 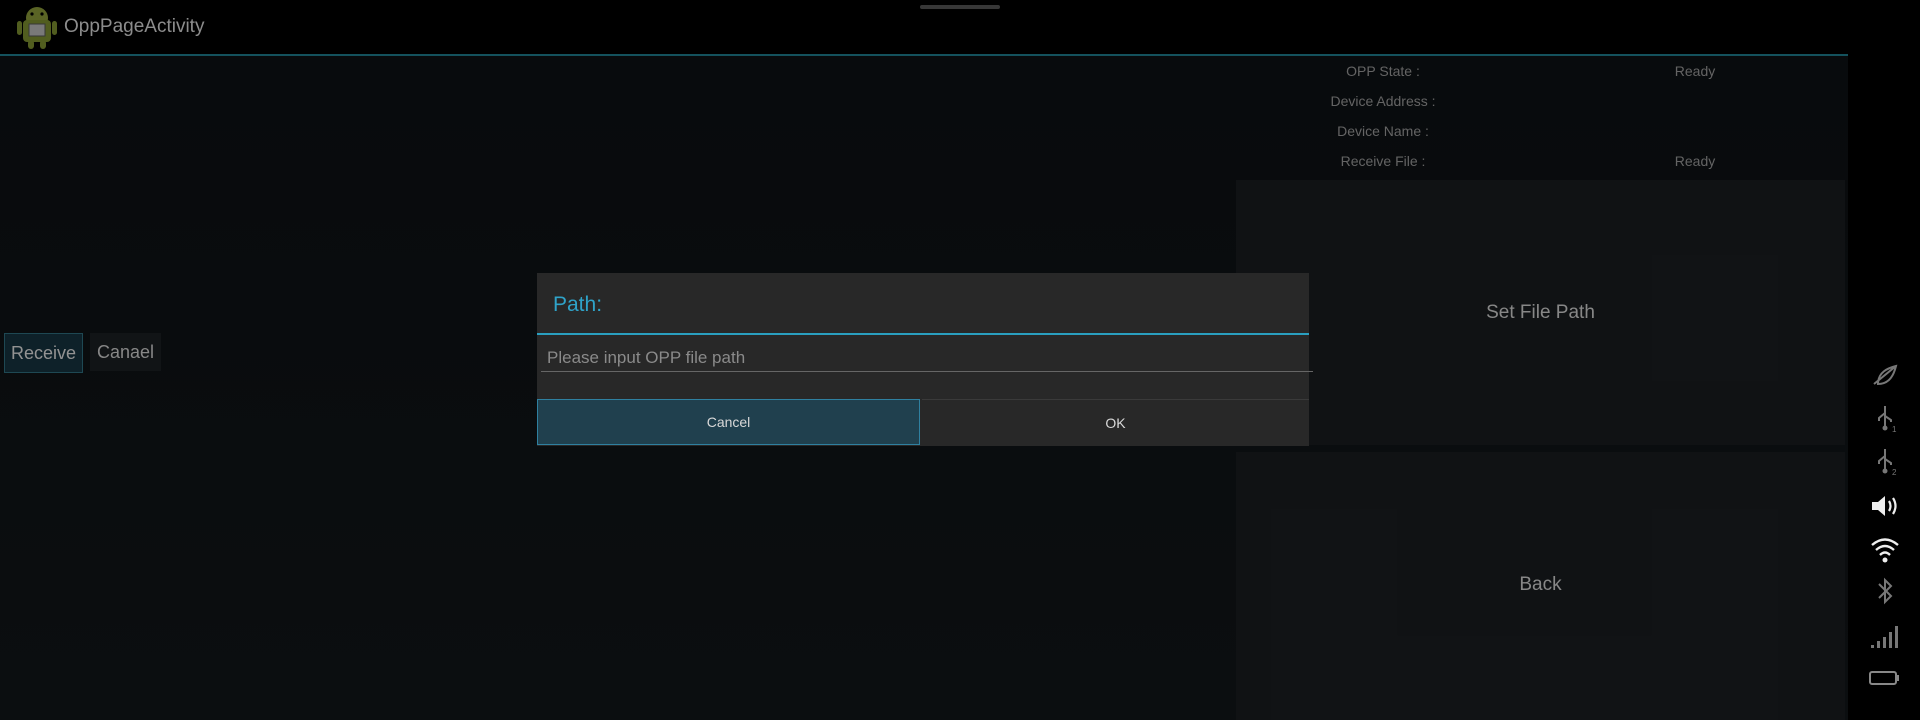 What do you see at coordinates (1894, 429) in the screenshot?
I see `svg-text: 1` at bounding box center [1894, 429].